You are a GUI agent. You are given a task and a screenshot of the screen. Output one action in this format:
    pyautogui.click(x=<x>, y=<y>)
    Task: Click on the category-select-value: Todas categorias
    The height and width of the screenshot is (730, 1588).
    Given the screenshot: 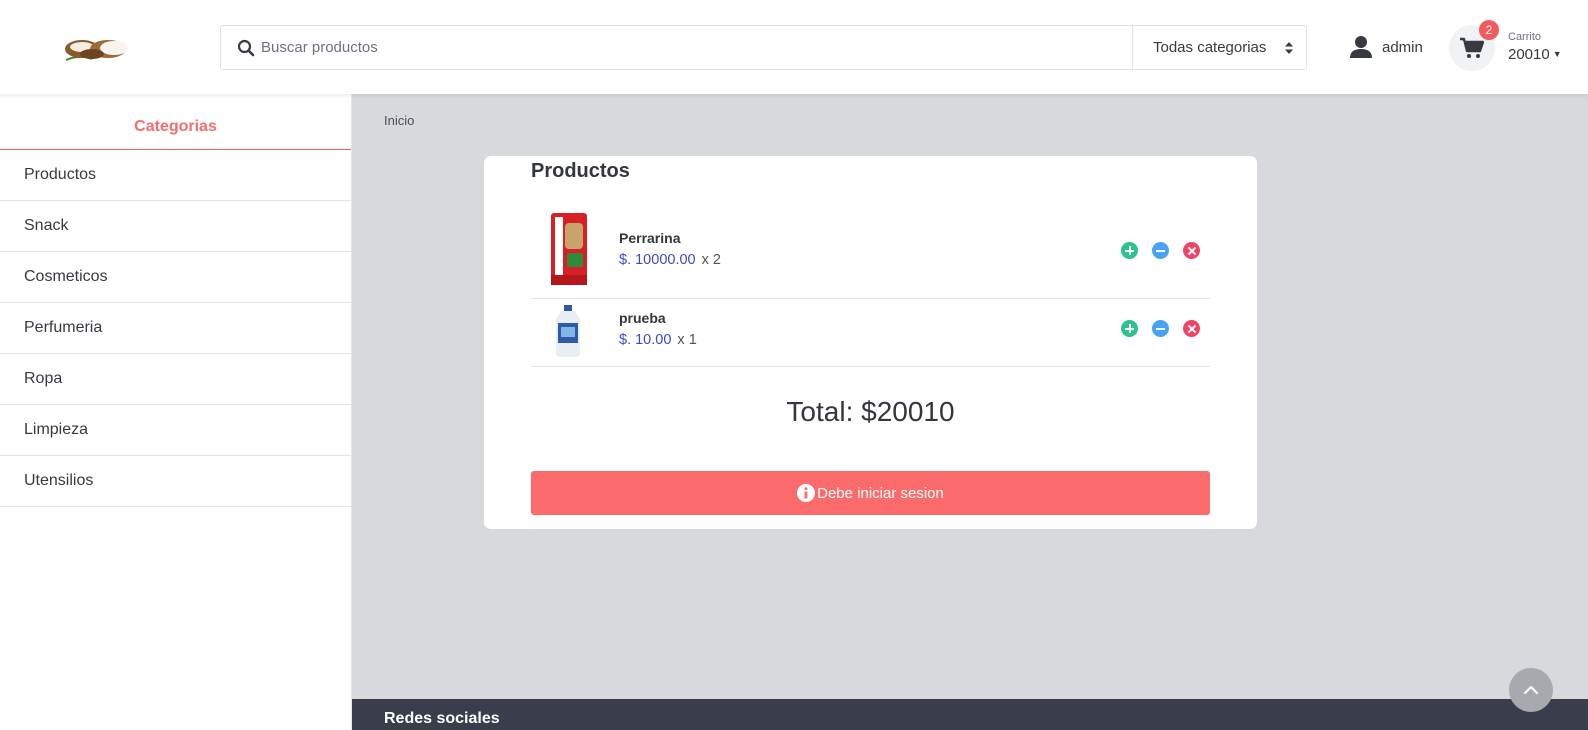 What is the action you would take?
    pyautogui.click(x=1210, y=47)
    